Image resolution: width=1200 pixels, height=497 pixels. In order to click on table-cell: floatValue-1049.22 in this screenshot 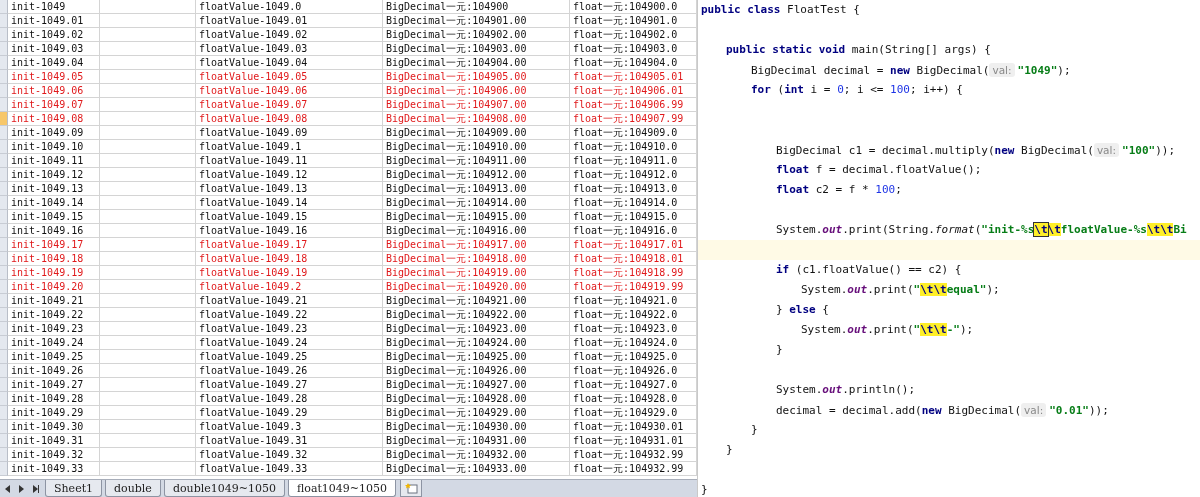, I will do `click(289, 315)`.